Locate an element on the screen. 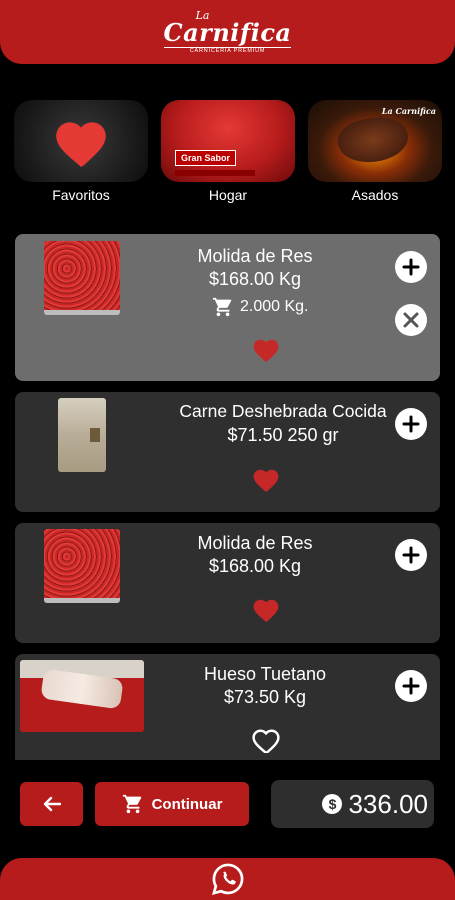 The width and height of the screenshot is (455, 900). category-hogar-label: Hogar is located at coordinates (228, 195).